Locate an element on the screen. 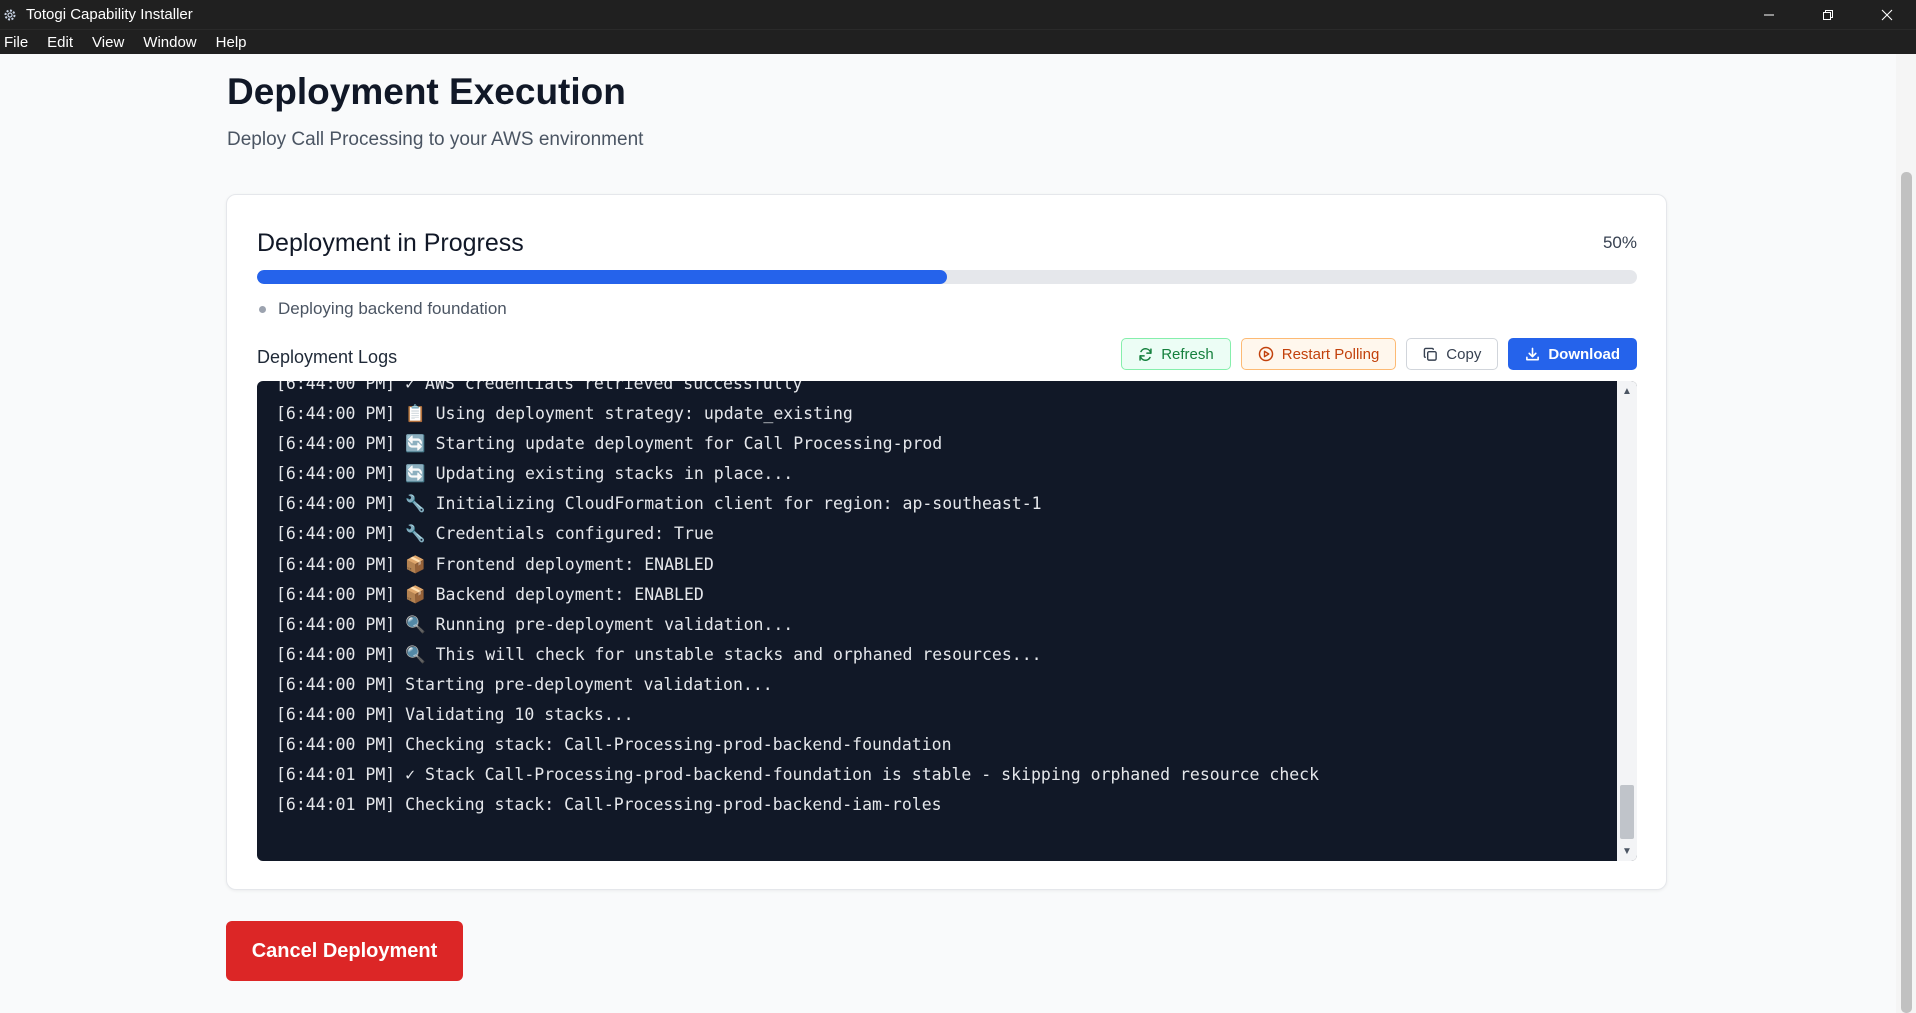  window-controls is located at coordinates (1827, 14).